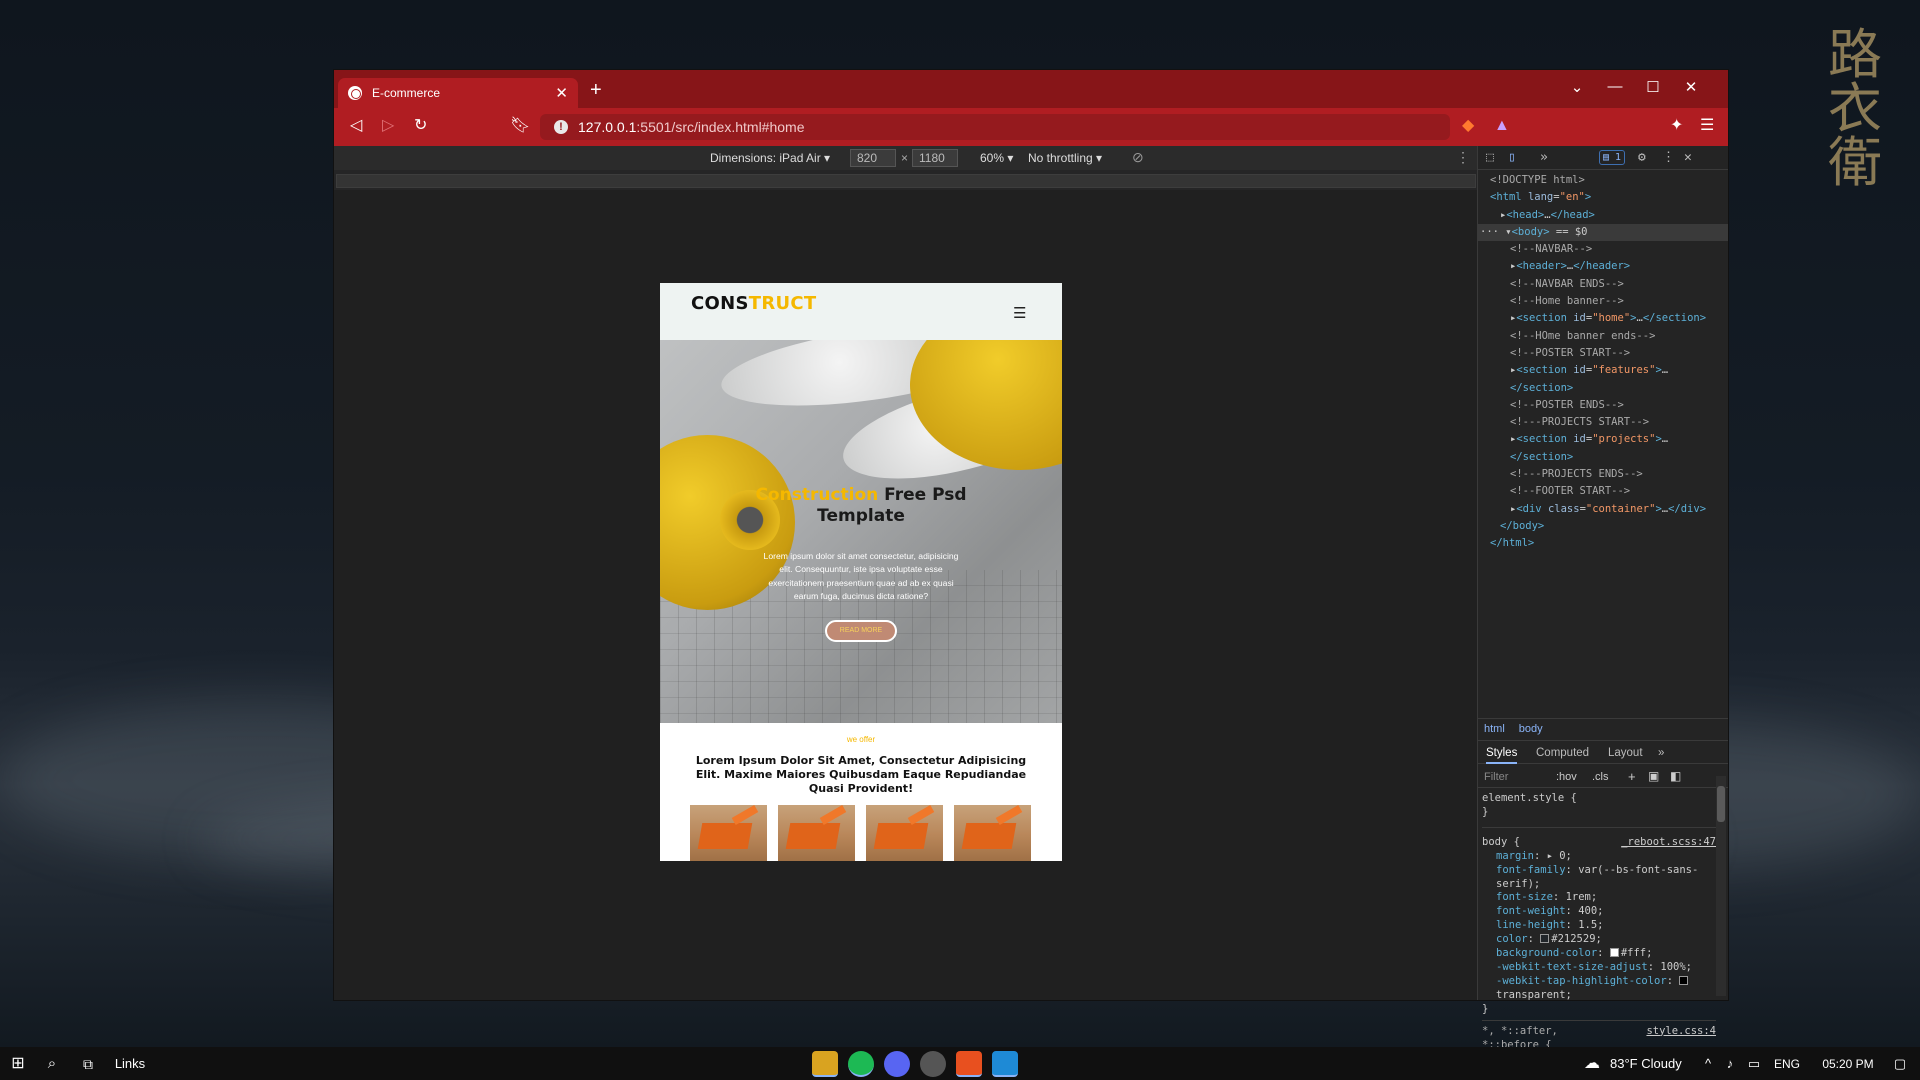  What do you see at coordinates (1615, 86) in the screenshot?
I see `minimize-button: —` at bounding box center [1615, 86].